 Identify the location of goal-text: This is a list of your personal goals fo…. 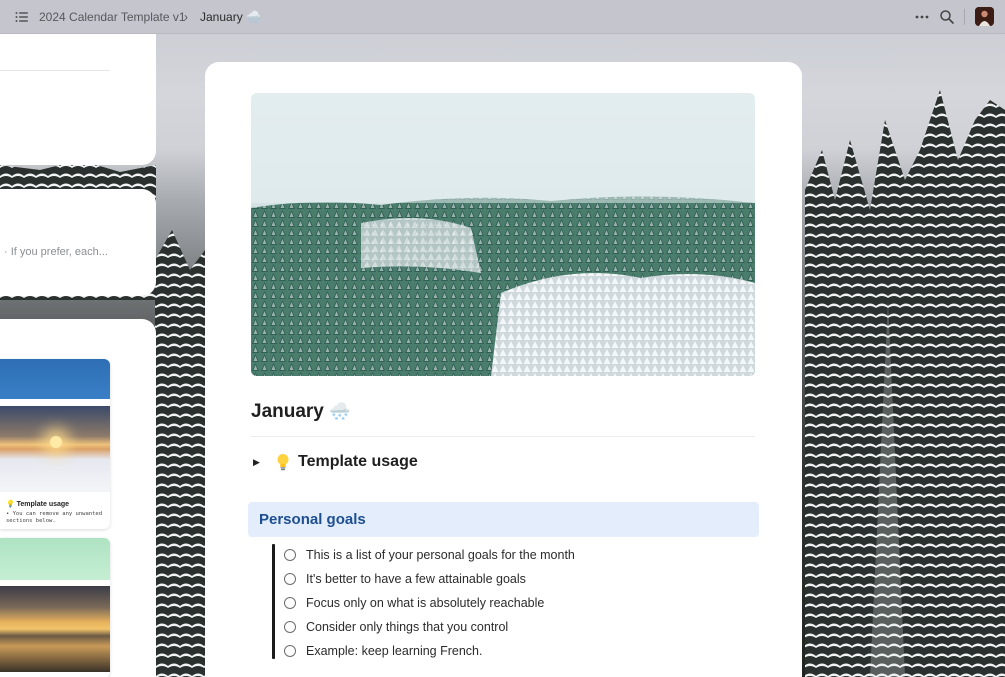
(440, 555).